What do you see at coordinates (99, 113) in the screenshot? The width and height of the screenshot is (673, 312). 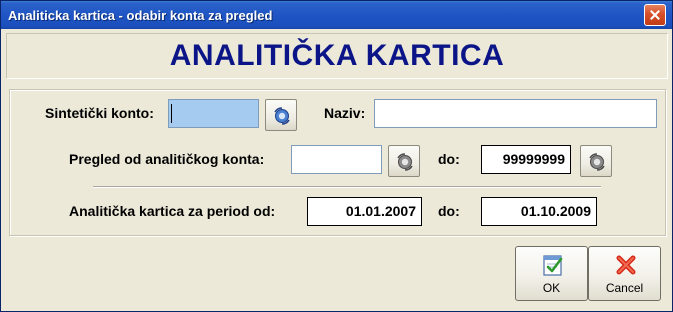 I see `sinteticki-konto-label: Sintetički konto:` at bounding box center [99, 113].